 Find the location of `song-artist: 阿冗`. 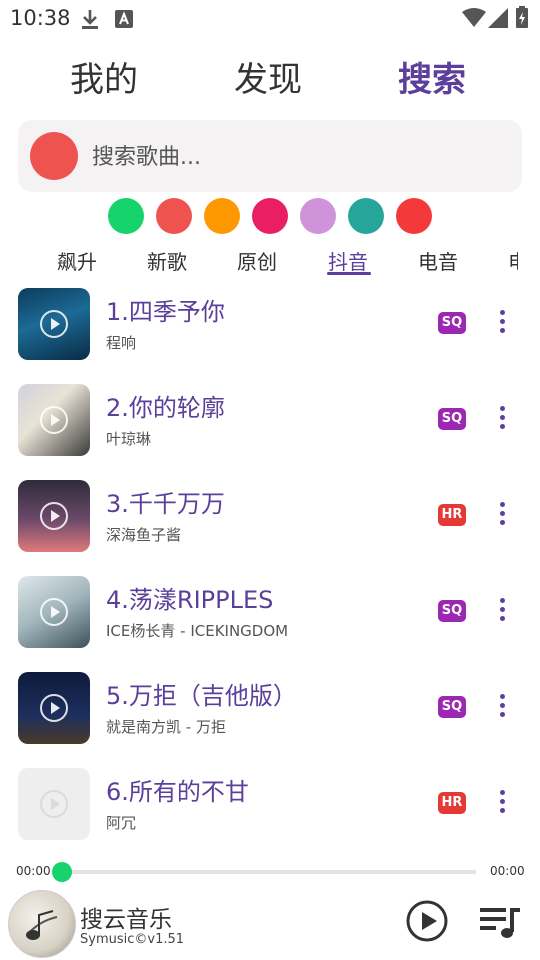

song-artist: 阿冗 is located at coordinates (121, 823).